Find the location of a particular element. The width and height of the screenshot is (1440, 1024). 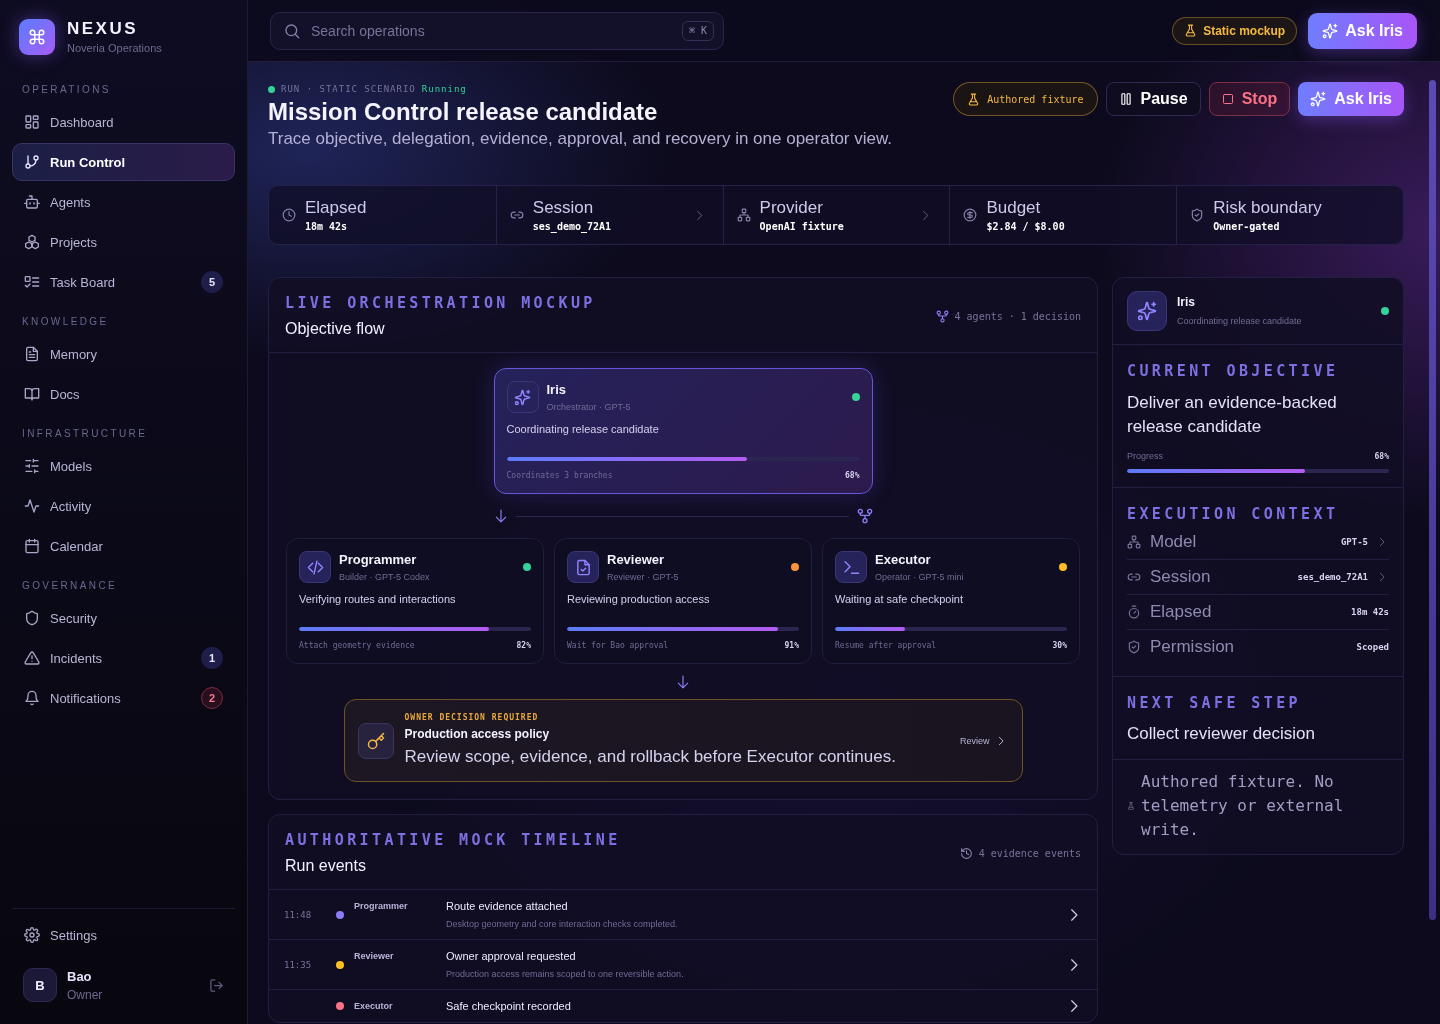

event-title: Safe checkpoint recorded is located at coordinates (509, 1006).